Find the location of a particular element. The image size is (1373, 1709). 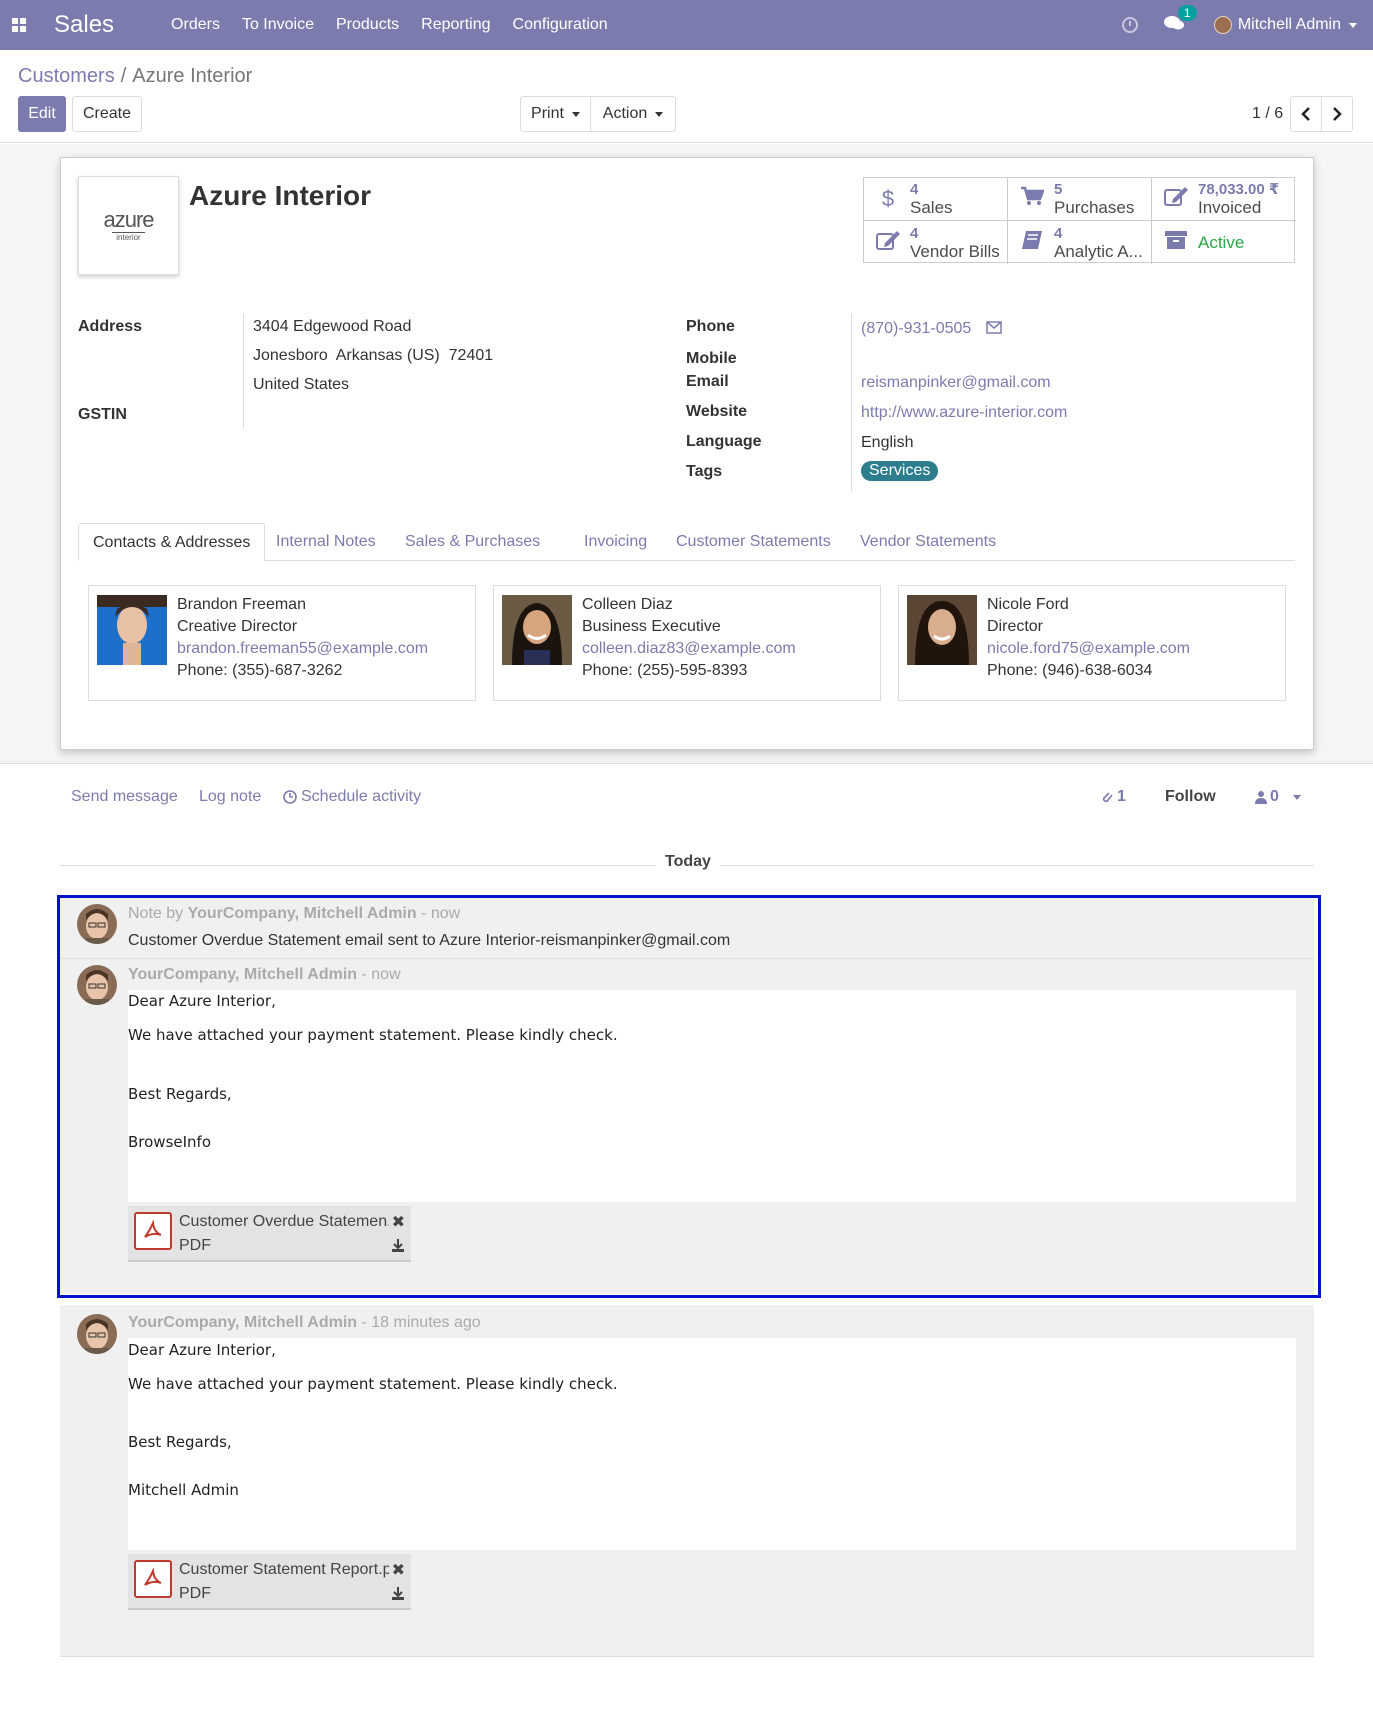

email-link: reismanpinker@gmail.com is located at coordinates (956, 383).